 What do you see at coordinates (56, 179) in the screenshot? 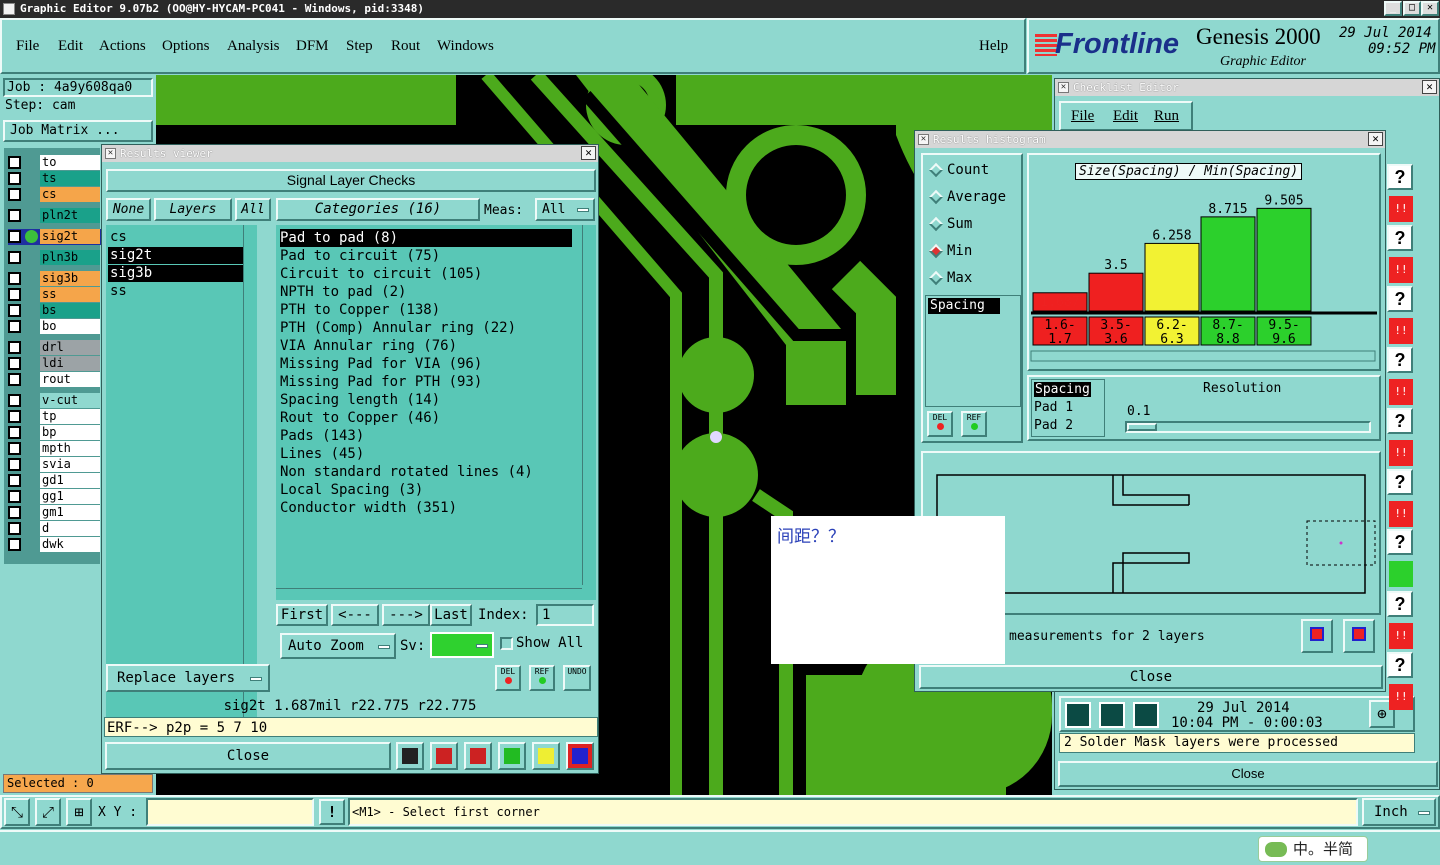
I see `layer-row-ts: ts` at bounding box center [56, 179].